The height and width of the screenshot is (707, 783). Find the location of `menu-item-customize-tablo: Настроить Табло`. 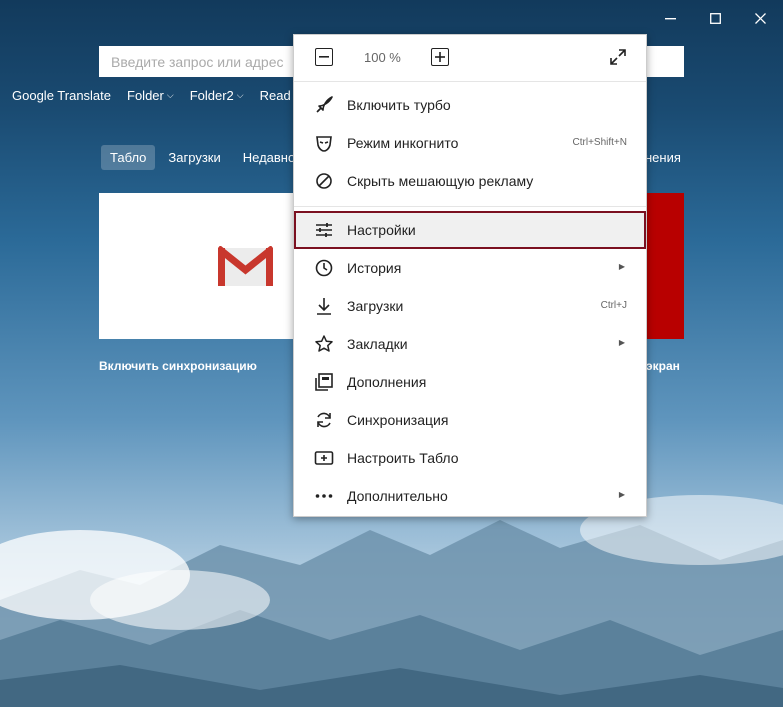

menu-item-customize-tablo: Настроить Табло is located at coordinates (470, 458).